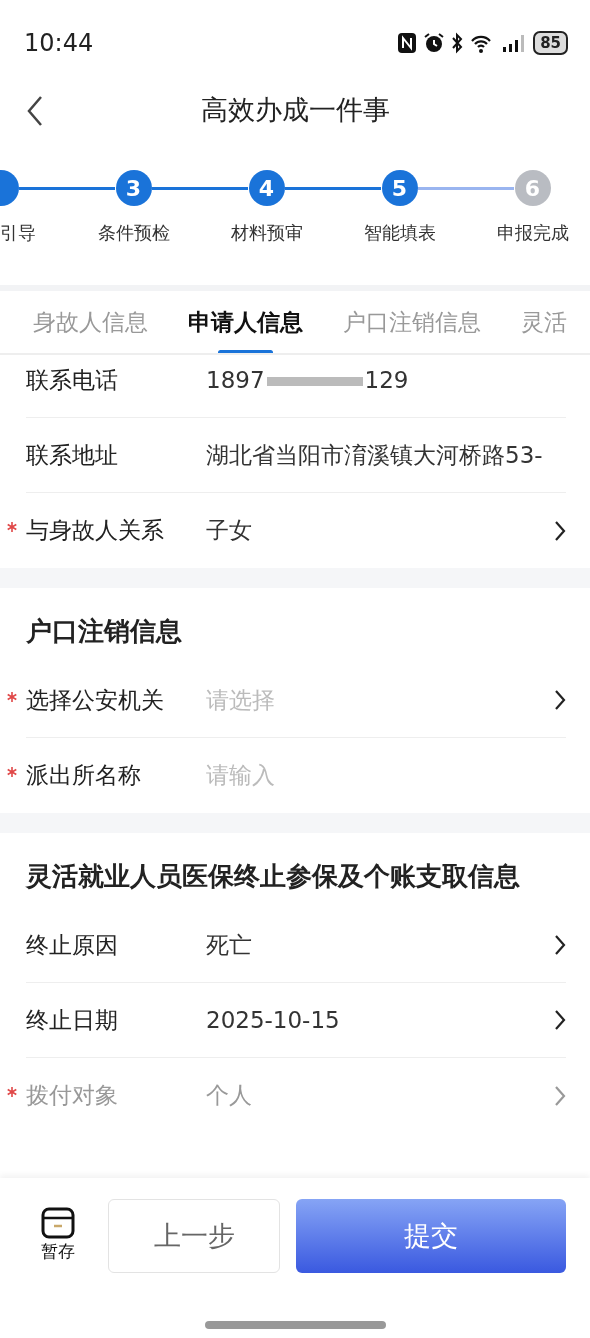 This screenshot has width=590, height=1338. I want to click on field-label: 终止原因, so click(72, 945).